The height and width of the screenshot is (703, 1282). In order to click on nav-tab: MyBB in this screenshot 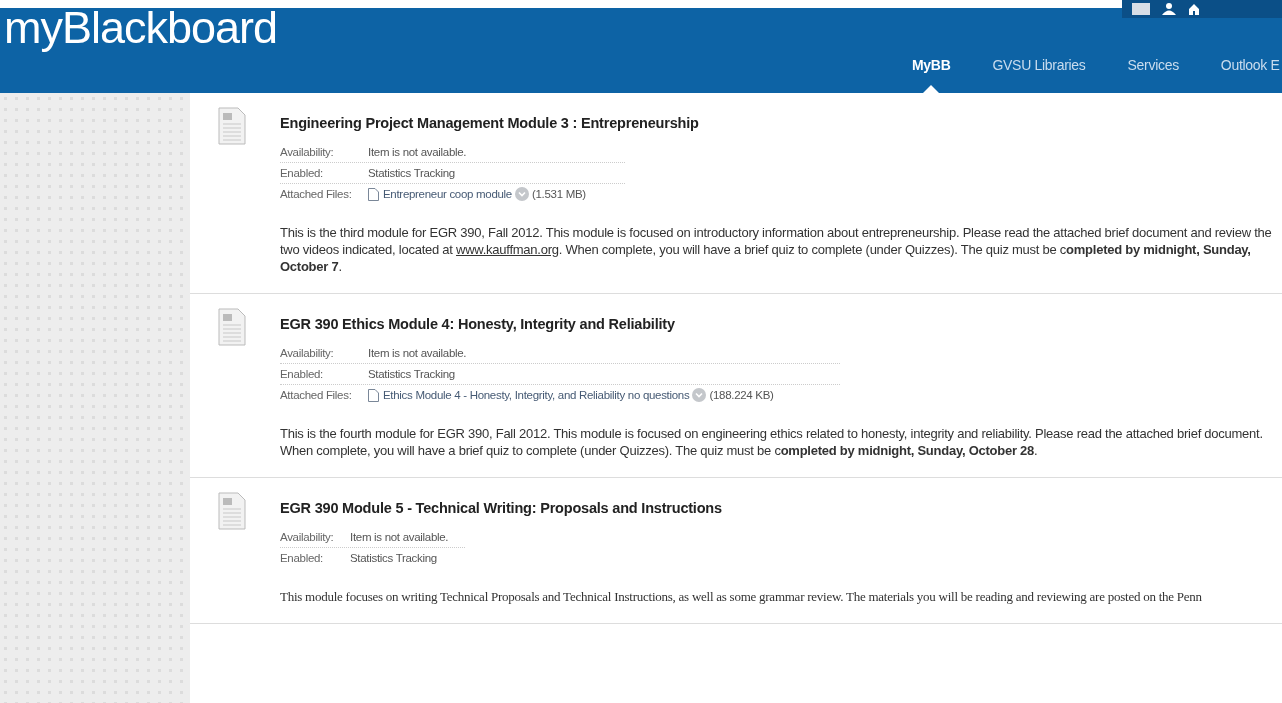, I will do `click(931, 75)`.